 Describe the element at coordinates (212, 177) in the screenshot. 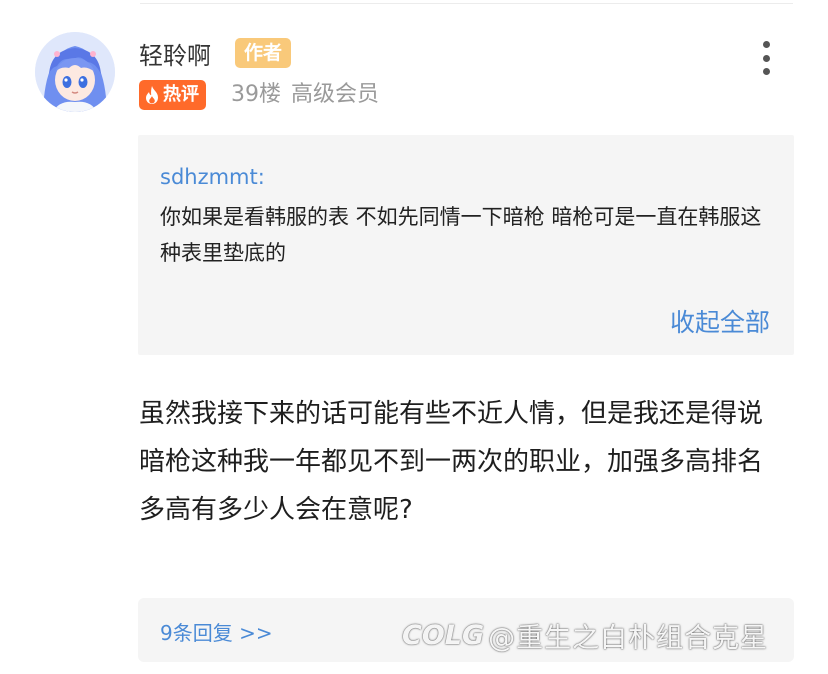

I see `quote-author: sdhzmmt:` at that location.